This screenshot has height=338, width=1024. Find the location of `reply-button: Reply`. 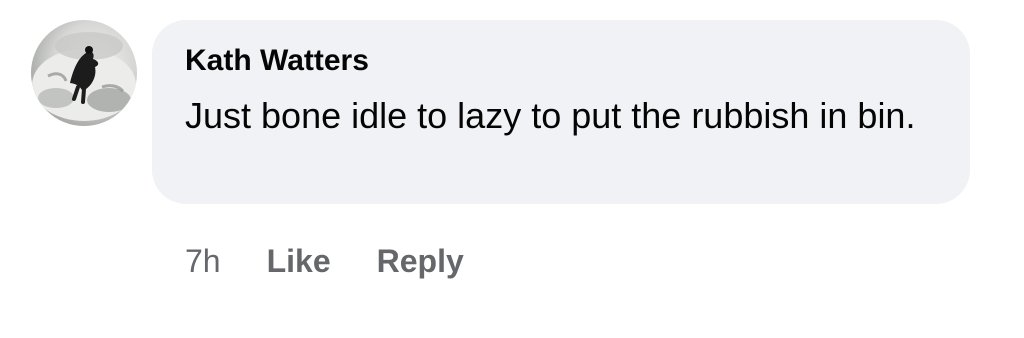

reply-button: Reply is located at coordinates (420, 261).